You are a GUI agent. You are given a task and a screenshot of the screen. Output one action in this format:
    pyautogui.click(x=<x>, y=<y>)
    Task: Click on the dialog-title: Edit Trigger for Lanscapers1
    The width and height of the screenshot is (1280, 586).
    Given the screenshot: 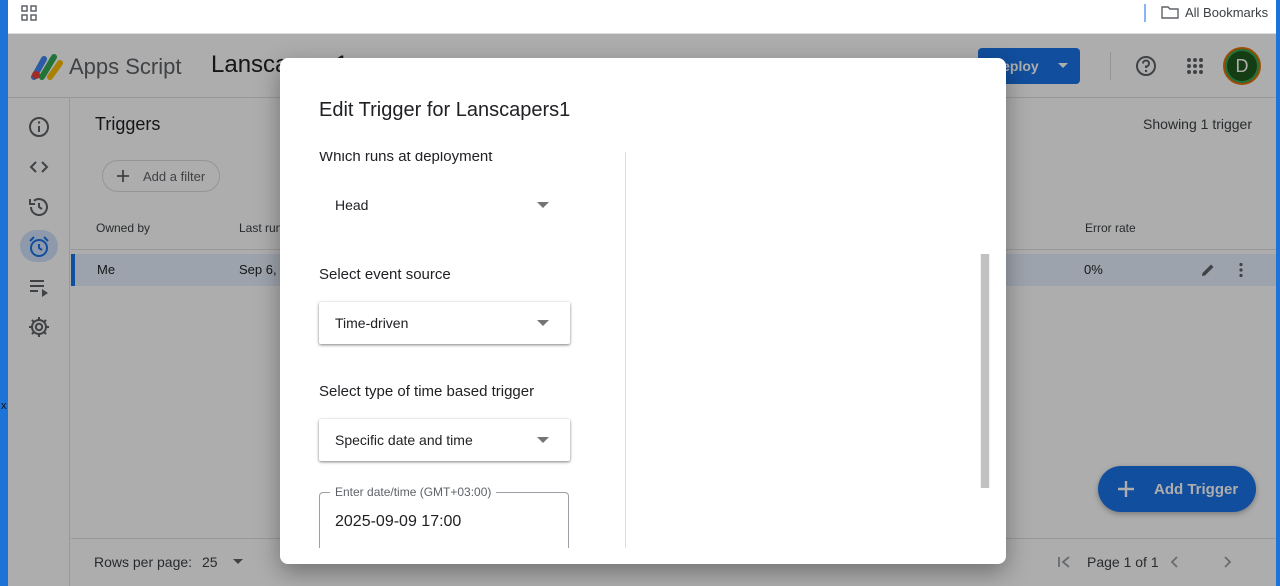 What is the action you would take?
    pyautogui.click(x=445, y=110)
    